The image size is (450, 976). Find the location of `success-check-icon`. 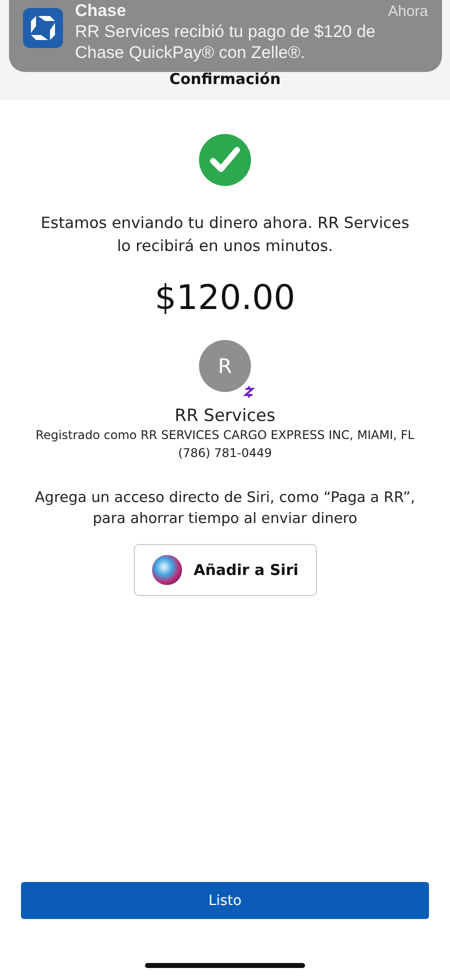

success-check-icon is located at coordinates (225, 160).